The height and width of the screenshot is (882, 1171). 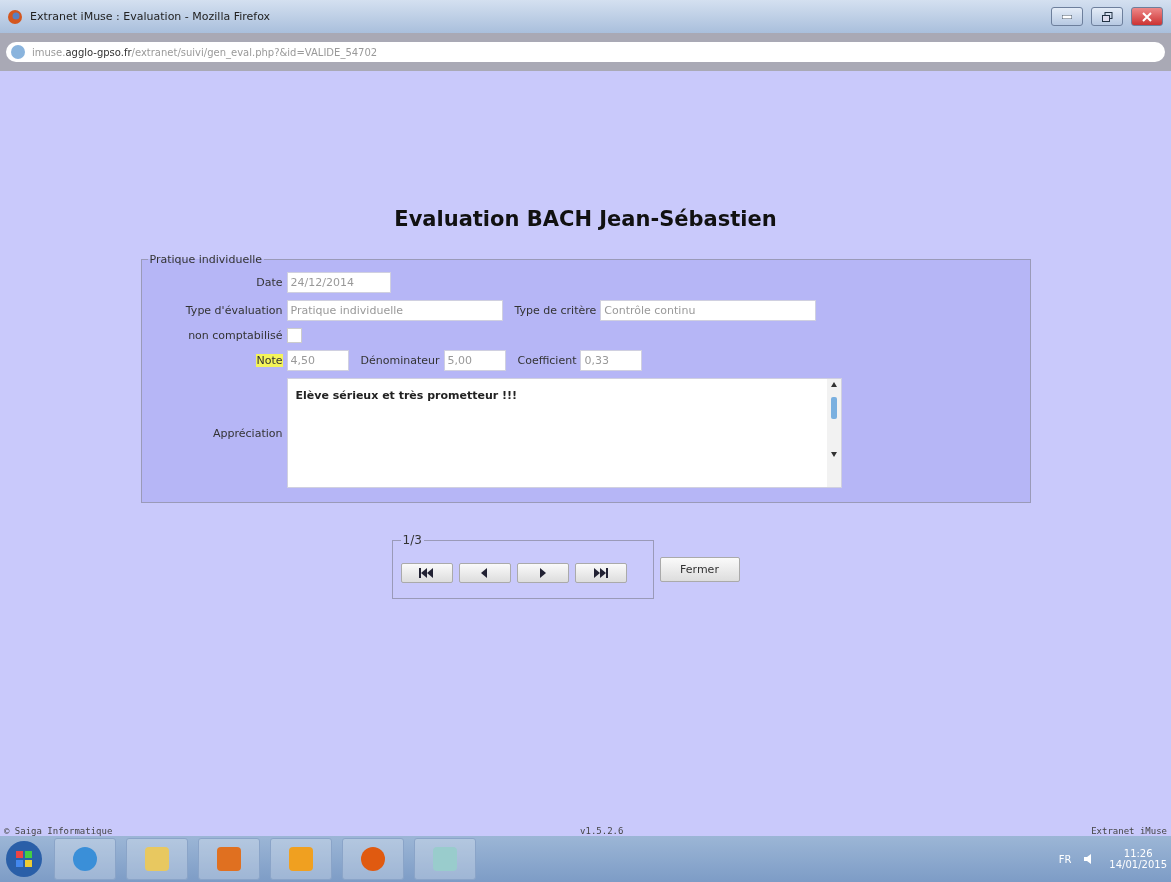 What do you see at coordinates (205, 52) in the screenshot?
I see `url-text: imuse.agglo-gpso.fr/extranet/suivi/gen_eval.php?&id=VALIDE_54702` at bounding box center [205, 52].